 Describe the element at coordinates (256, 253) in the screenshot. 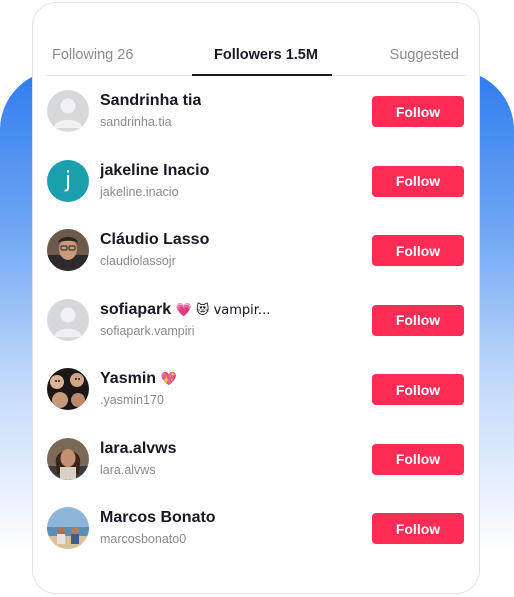

I see `list-item: Cláudio Lasso claudiolassojr Follow` at that location.